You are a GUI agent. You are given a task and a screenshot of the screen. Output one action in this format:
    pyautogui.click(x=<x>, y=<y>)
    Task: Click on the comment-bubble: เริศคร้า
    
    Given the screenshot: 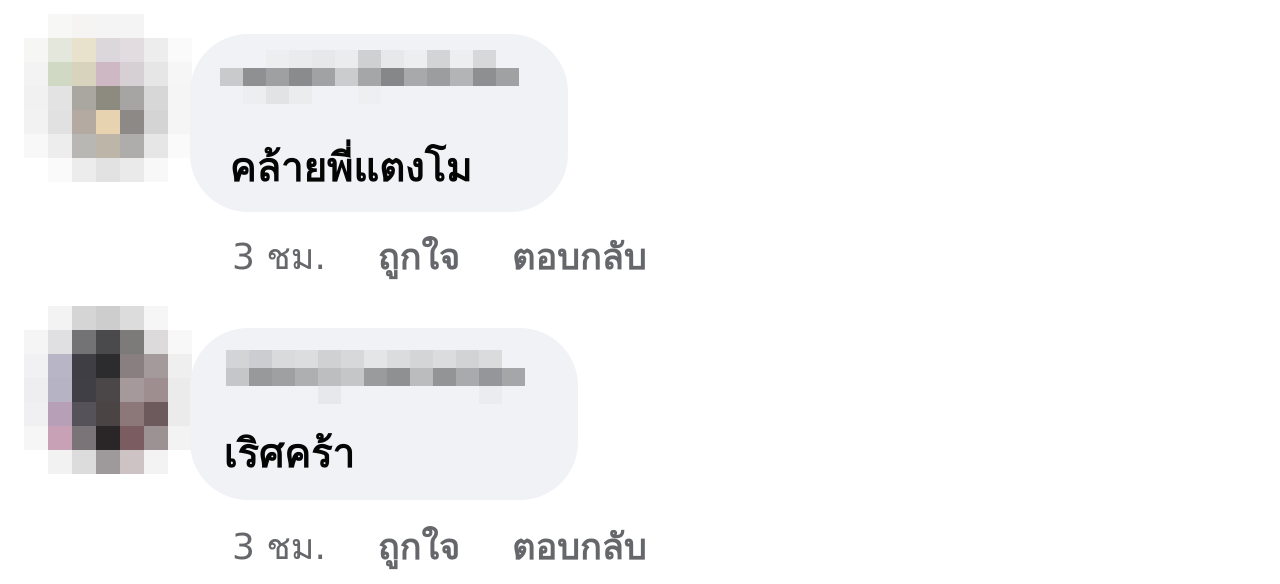 What is the action you would take?
    pyautogui.click(x=384, y=414)
    